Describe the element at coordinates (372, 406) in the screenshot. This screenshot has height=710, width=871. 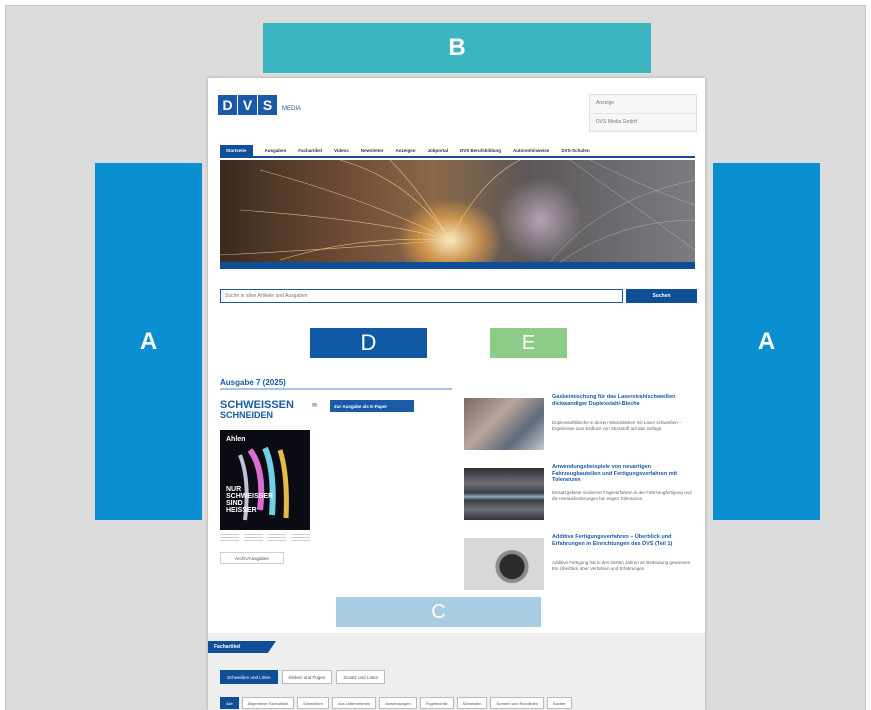
I see `epaper-button: Zur Ausgabe als E-Paper` at that location.